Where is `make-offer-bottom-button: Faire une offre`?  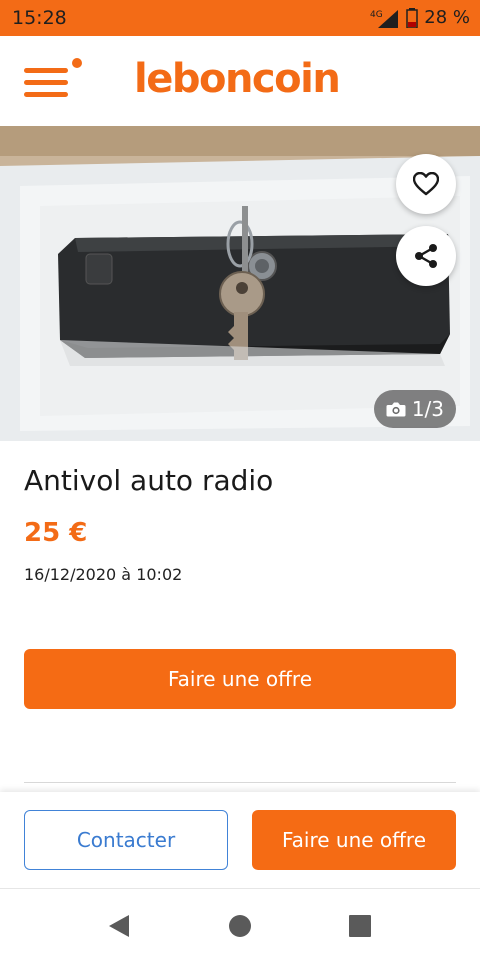 make-offer-bottom-button: Faire une offre is located at coordinates (354, 840).